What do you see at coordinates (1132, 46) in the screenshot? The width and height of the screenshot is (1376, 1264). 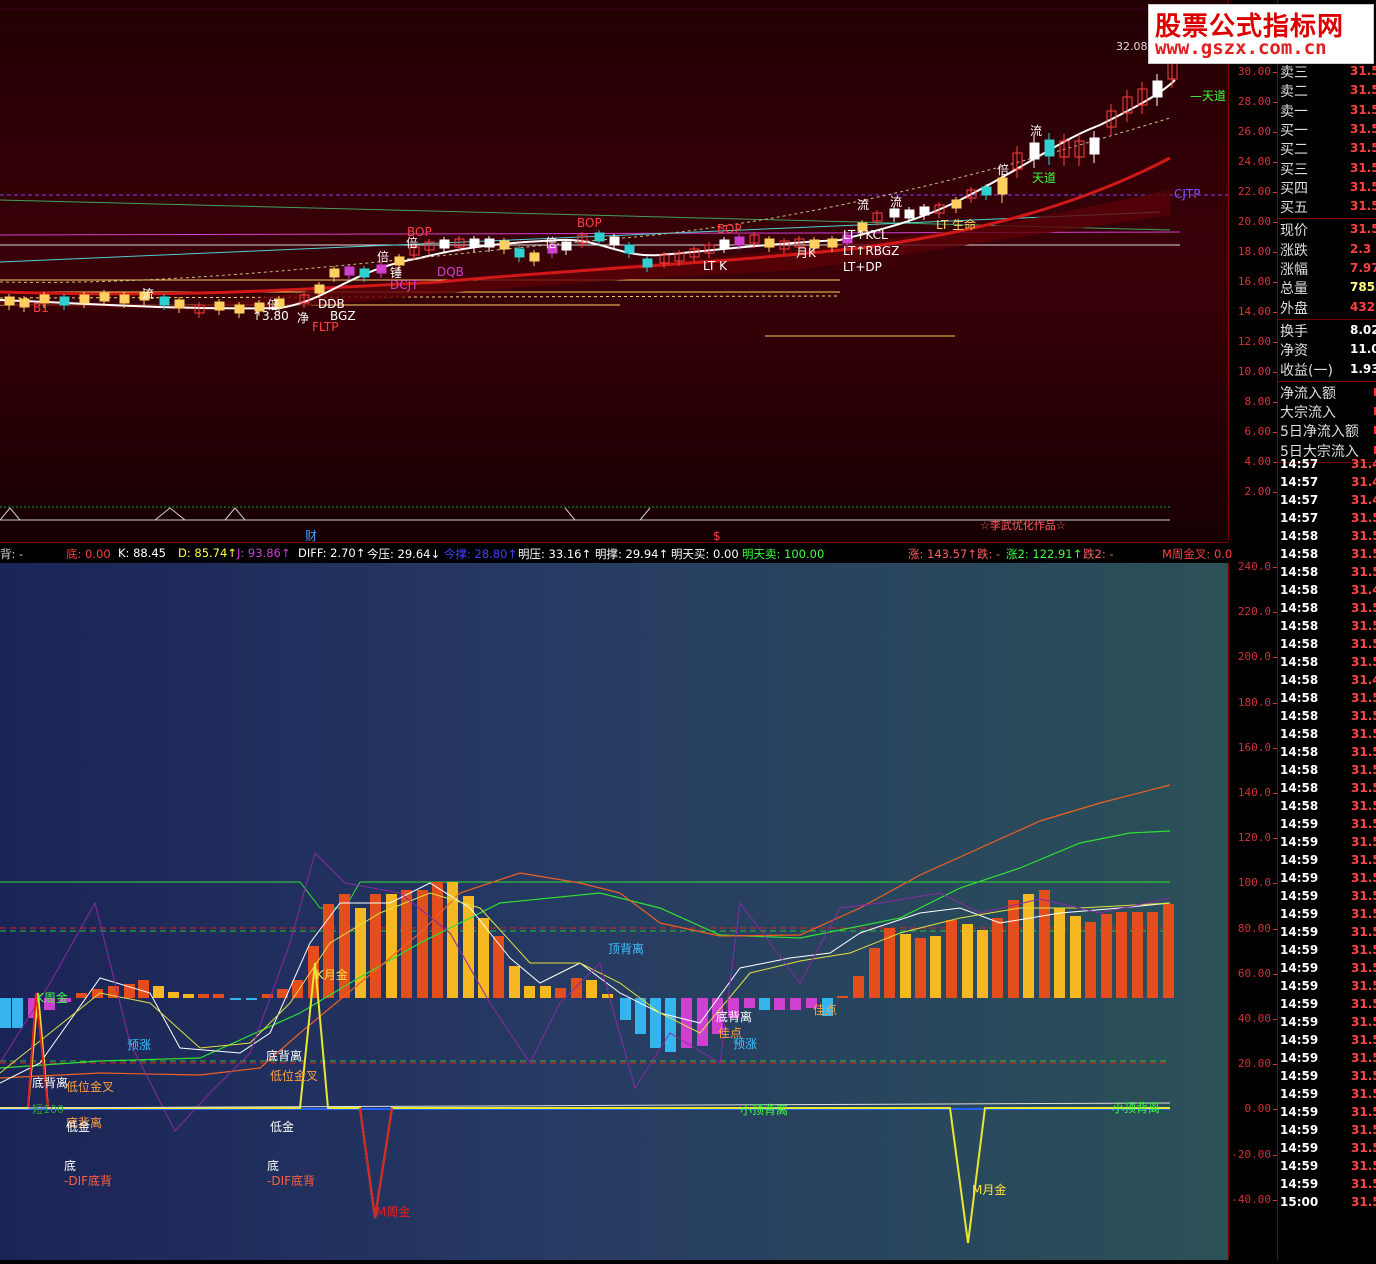 I see `high-price-label: 32.08` at bounding box center [1132, 46].